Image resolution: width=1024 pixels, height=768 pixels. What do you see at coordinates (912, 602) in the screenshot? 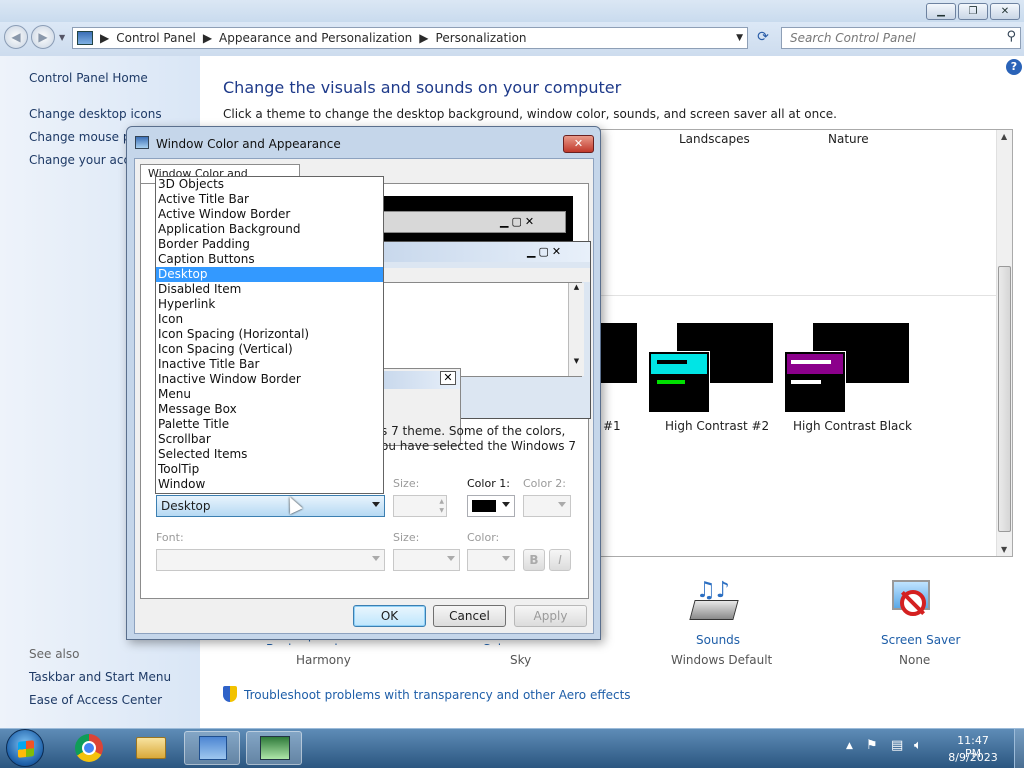
I see `screen-saver-icon` at bounding box center [912, 602].